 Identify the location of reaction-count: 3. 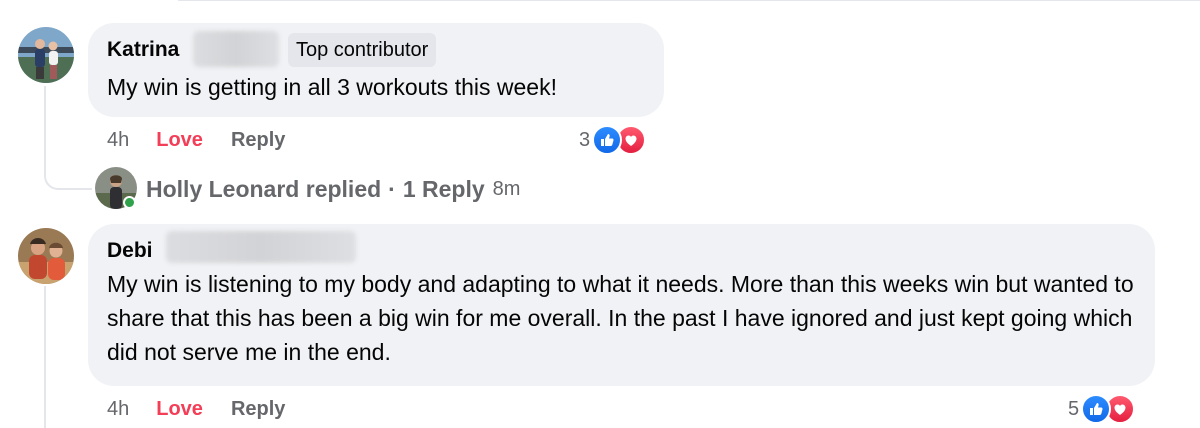
(585, 139).